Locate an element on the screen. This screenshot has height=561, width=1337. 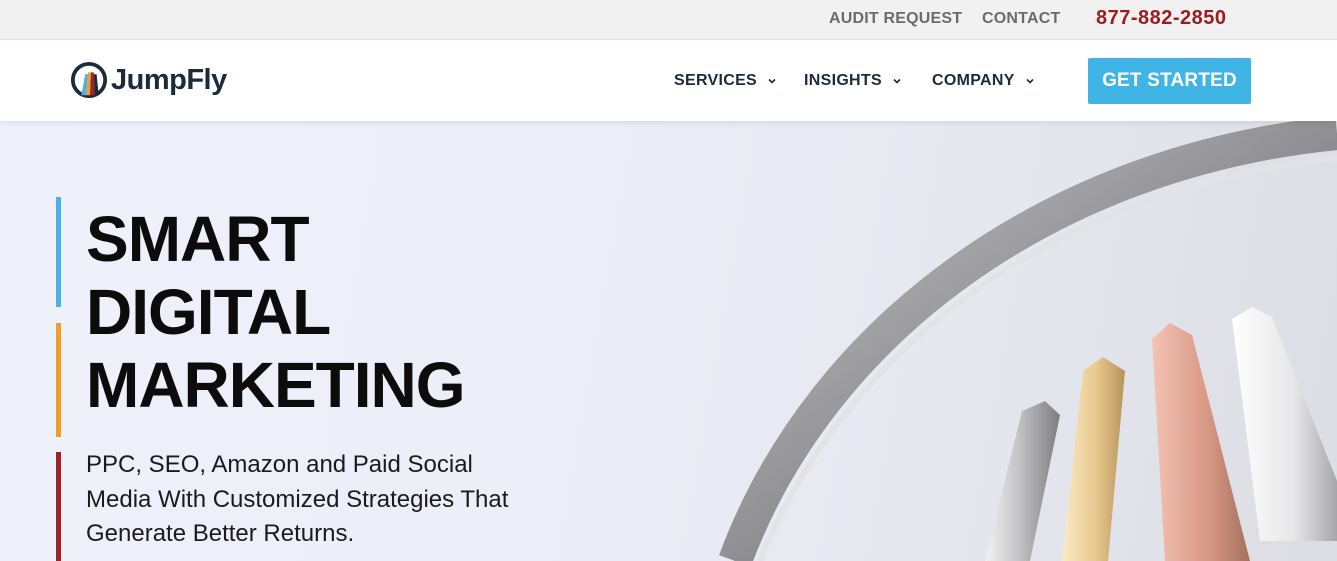
audit-request-link: AUDIT REQUEST is located at coordinates (895, 19).